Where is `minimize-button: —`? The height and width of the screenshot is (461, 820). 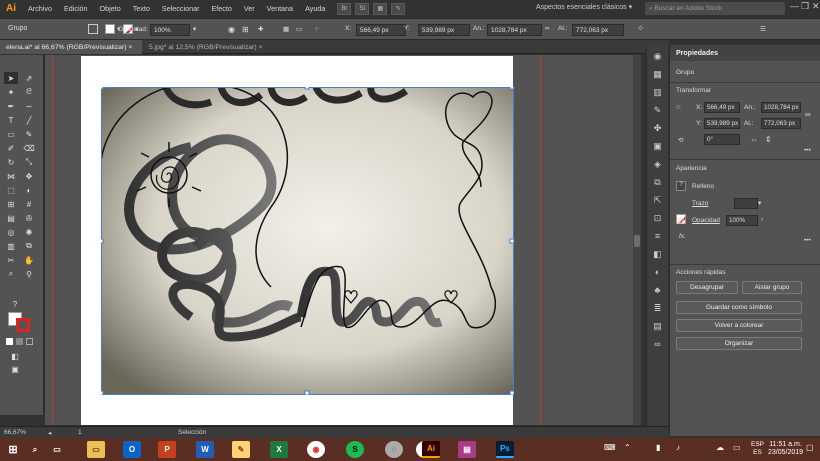
minimize-button: — is located at coordinates (794, 6).